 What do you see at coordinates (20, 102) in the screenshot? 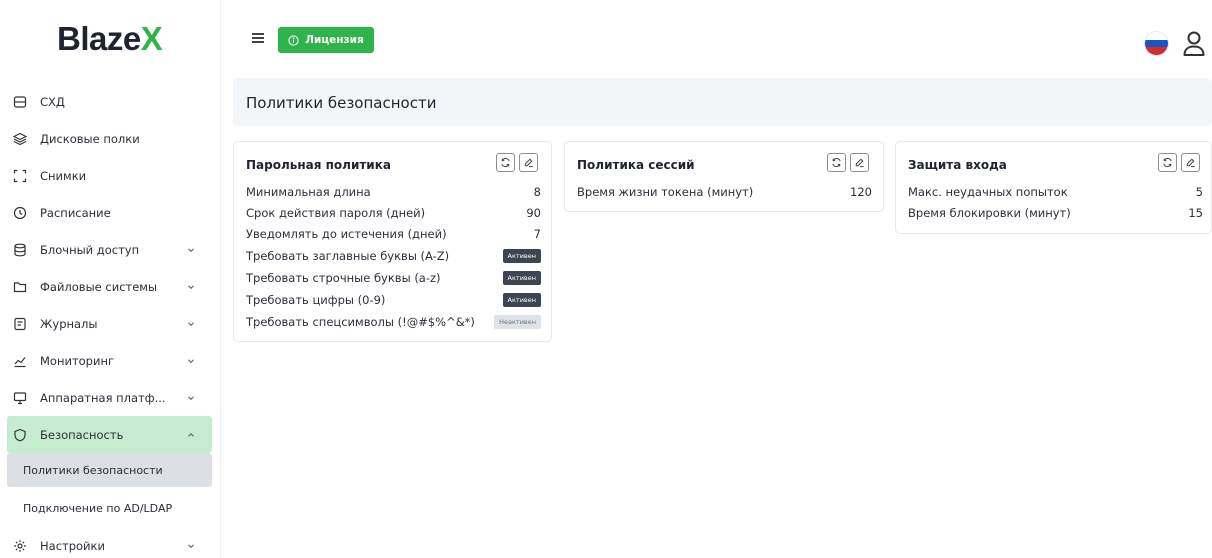
I see `storage-icon` at bounding box center [20, 102].